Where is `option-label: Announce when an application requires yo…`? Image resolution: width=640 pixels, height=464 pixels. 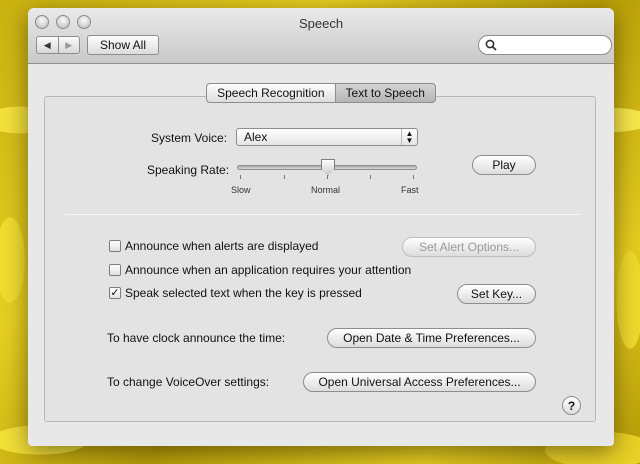
option-label: Announce when an application requires yo… is located at coordinates (268, 270).